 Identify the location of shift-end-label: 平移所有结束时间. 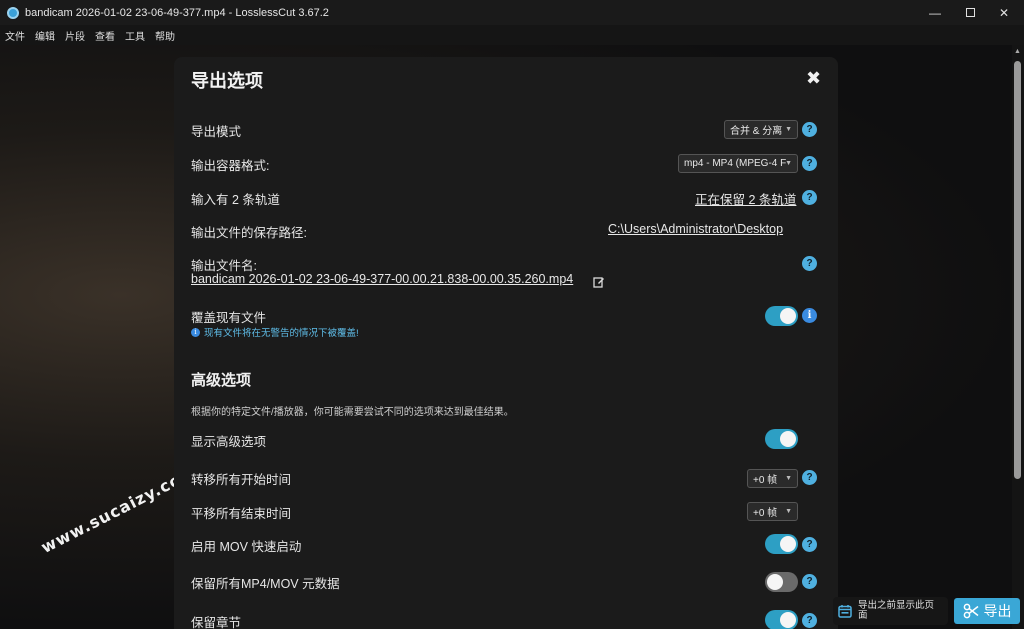
(241, 514).